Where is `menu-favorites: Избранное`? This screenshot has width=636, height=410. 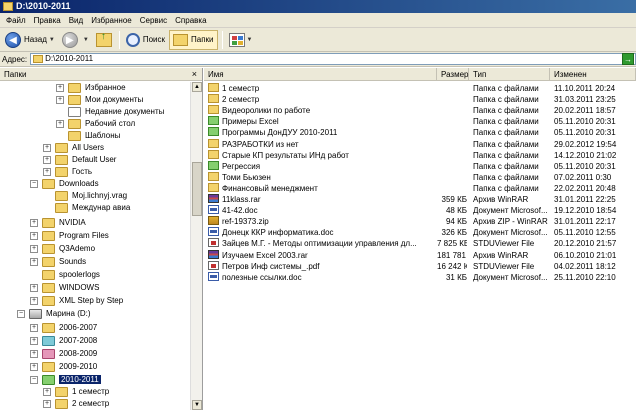
menu-favorites: Избранное is located at coordinates (111, 20).